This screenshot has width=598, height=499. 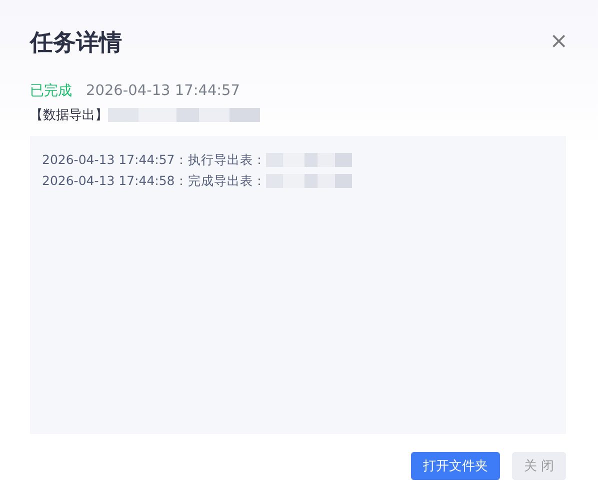 I want to click on dialog-button: 打开文件夹, so click(x=455, y=466).